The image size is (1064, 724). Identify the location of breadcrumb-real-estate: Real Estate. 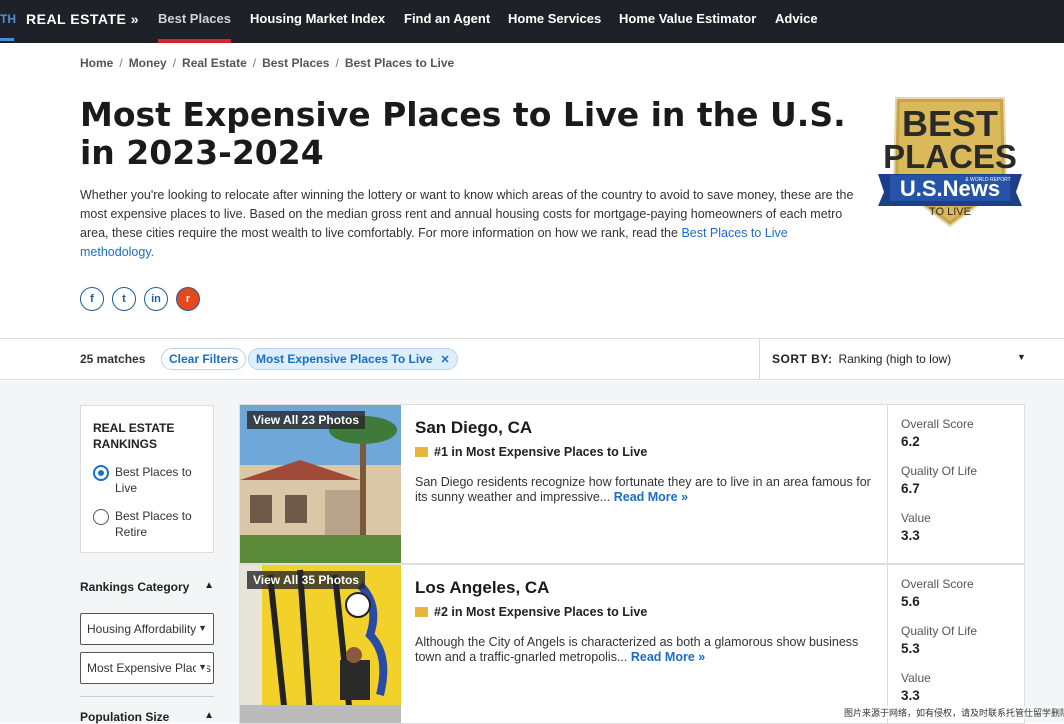
(214, 63).